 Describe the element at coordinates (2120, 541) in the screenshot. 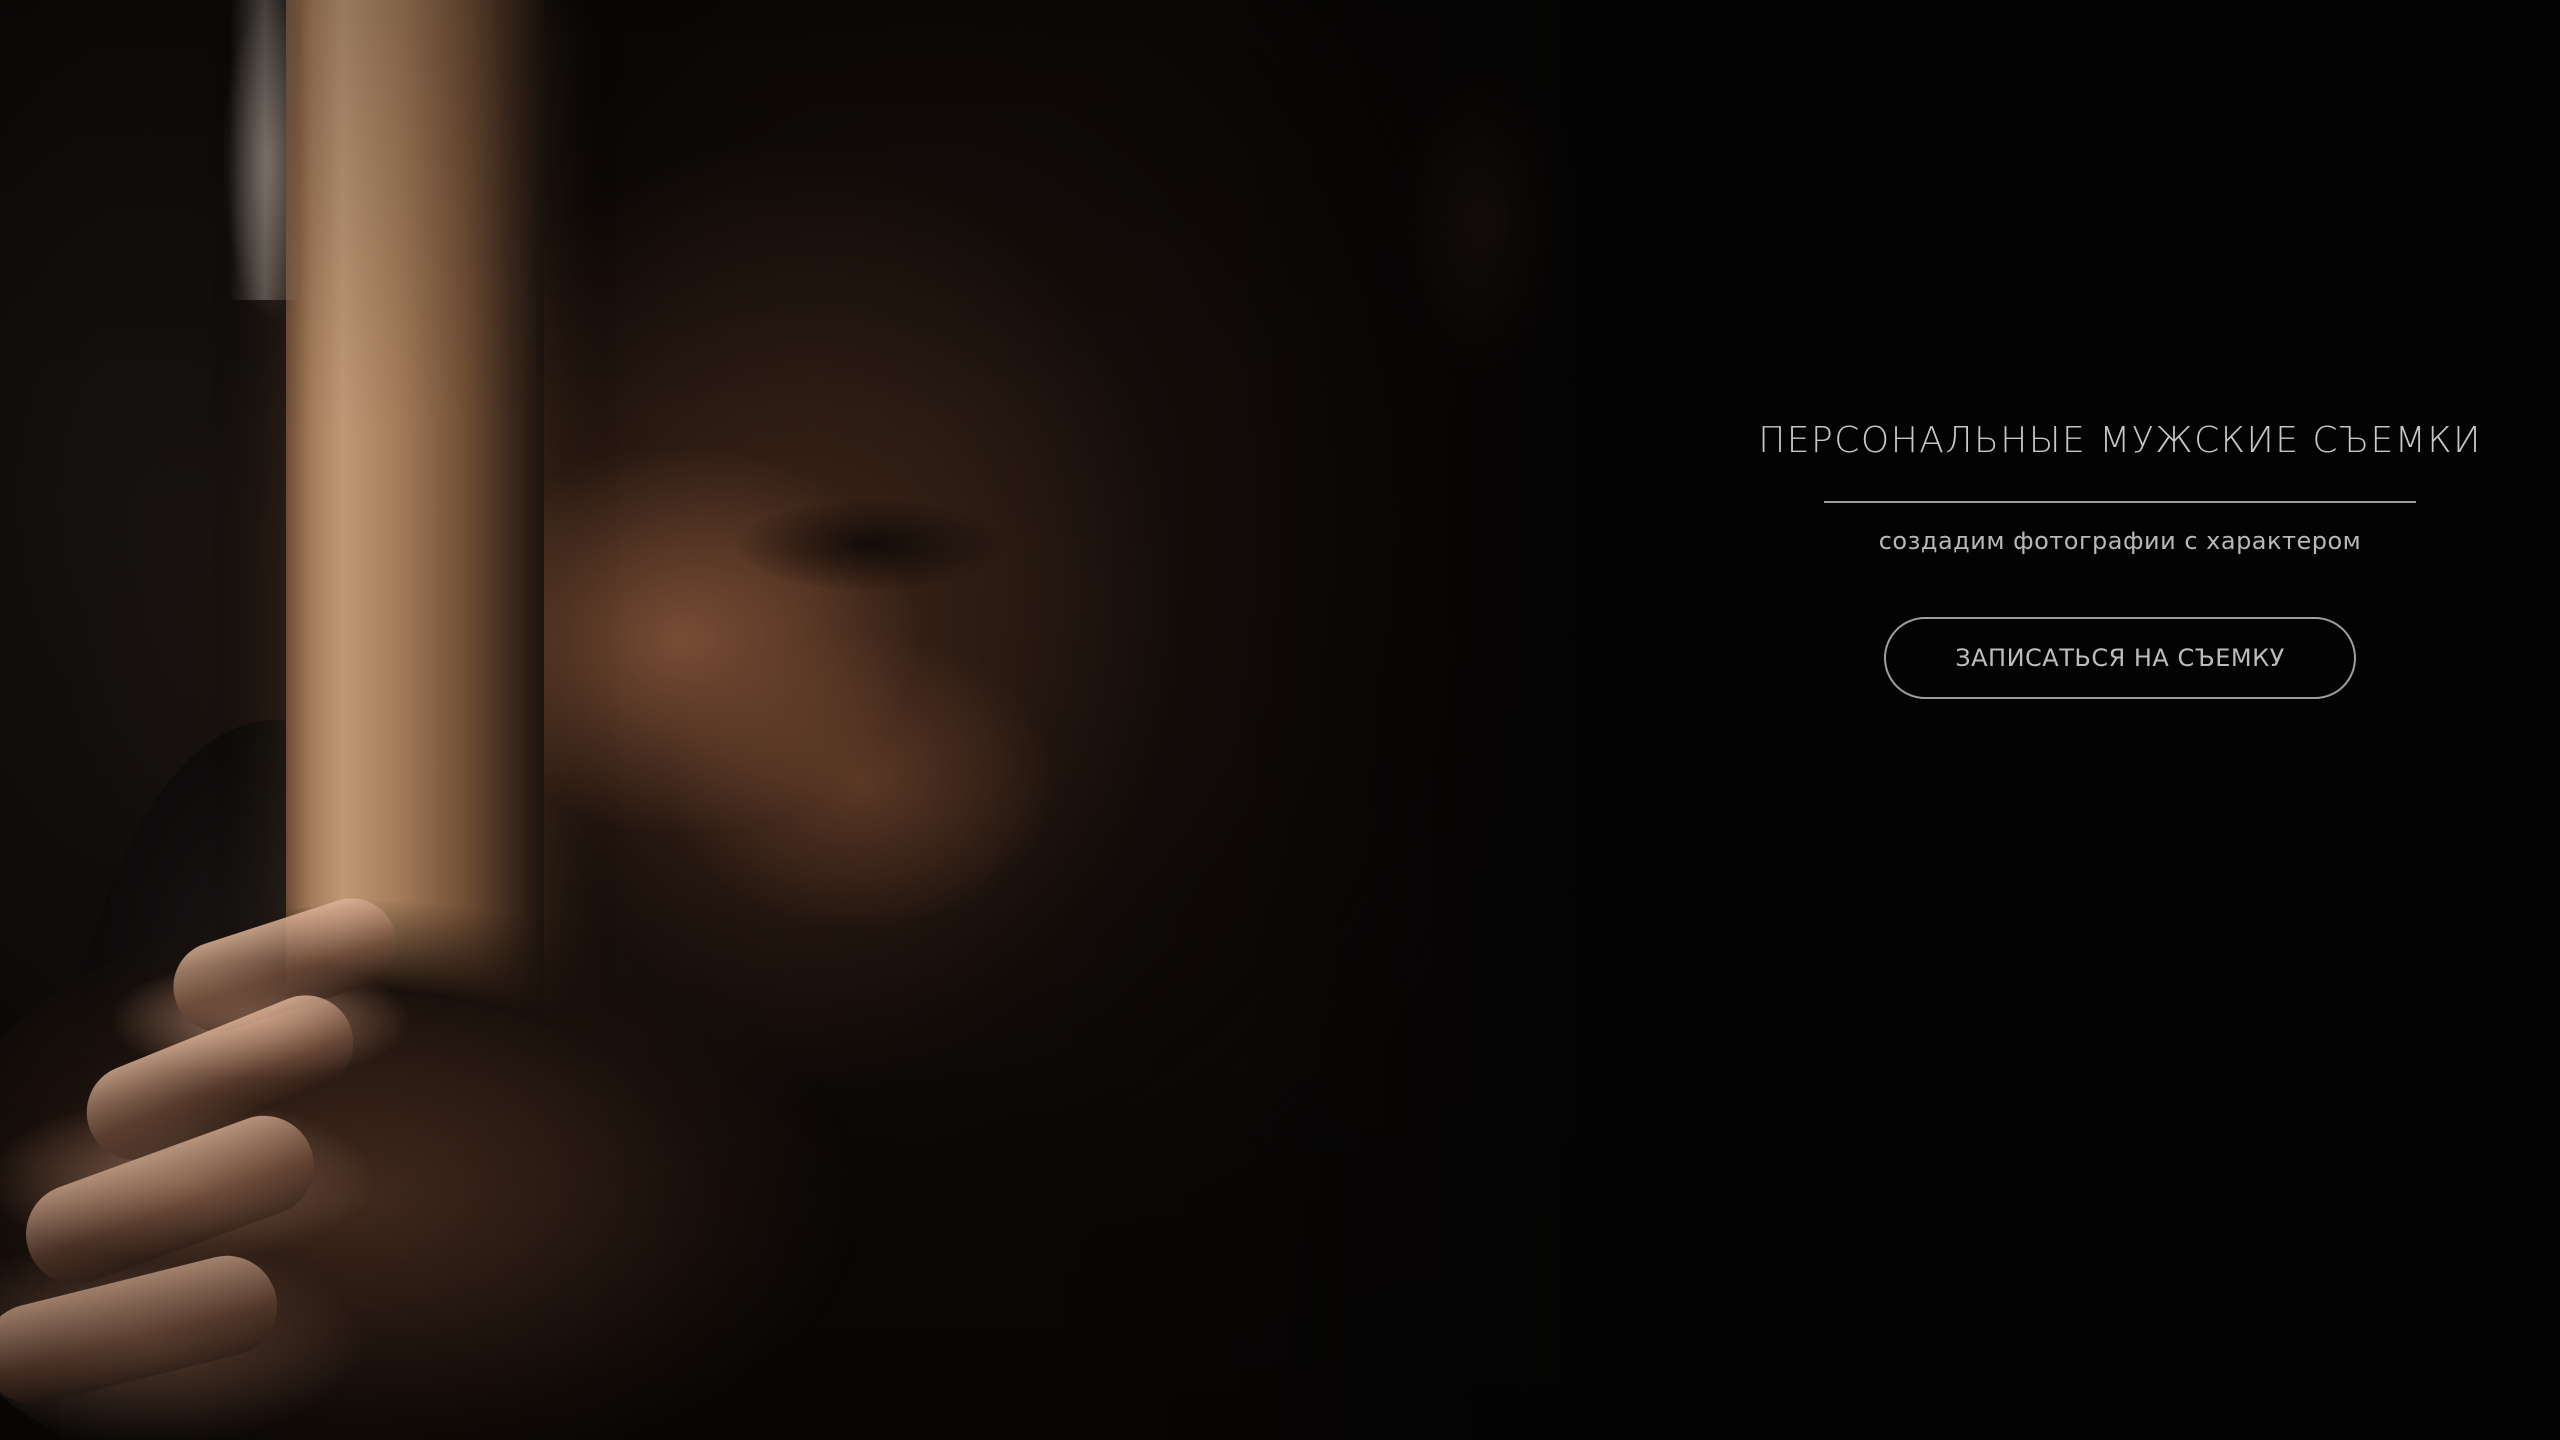

I see `hero-subtitle: создадим фотографии с характером` at that location.